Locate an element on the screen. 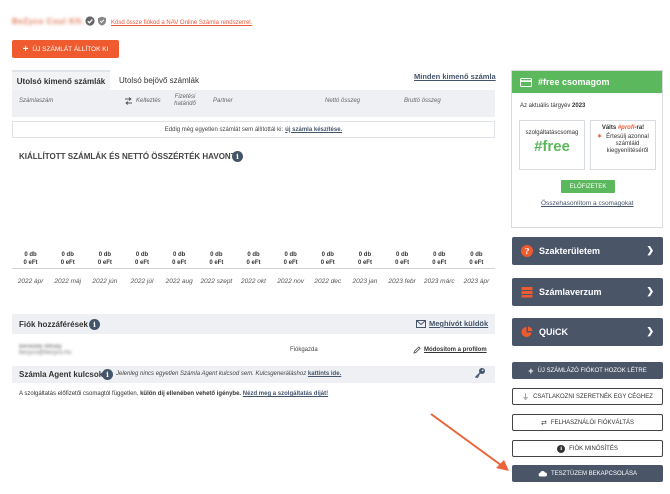 The height and width of the screenshot is (494, 670). x-tick-label: 2022 ápr is located at coordinates (30, 281).